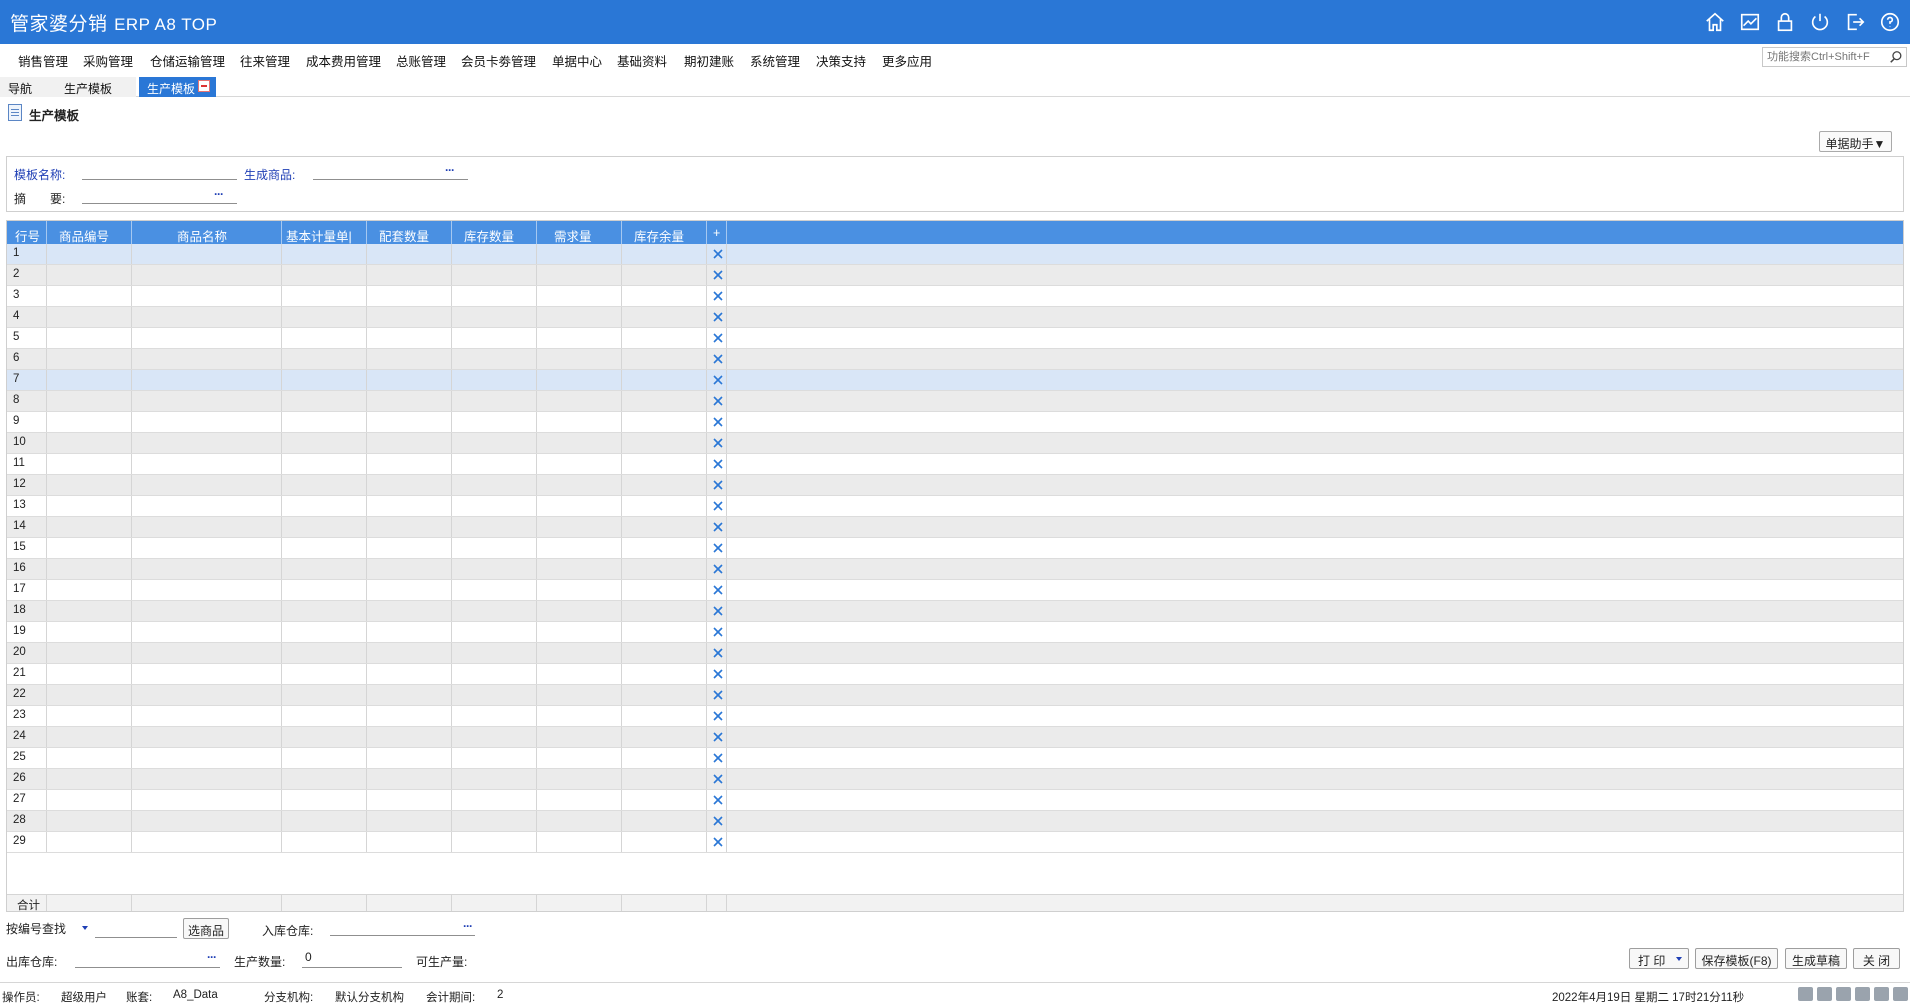 The image size is (1910, 1007). Describe the element at coordinates (177, 87) in the screenshot. I see `tab-production-template-active: 生产模板` at that location.